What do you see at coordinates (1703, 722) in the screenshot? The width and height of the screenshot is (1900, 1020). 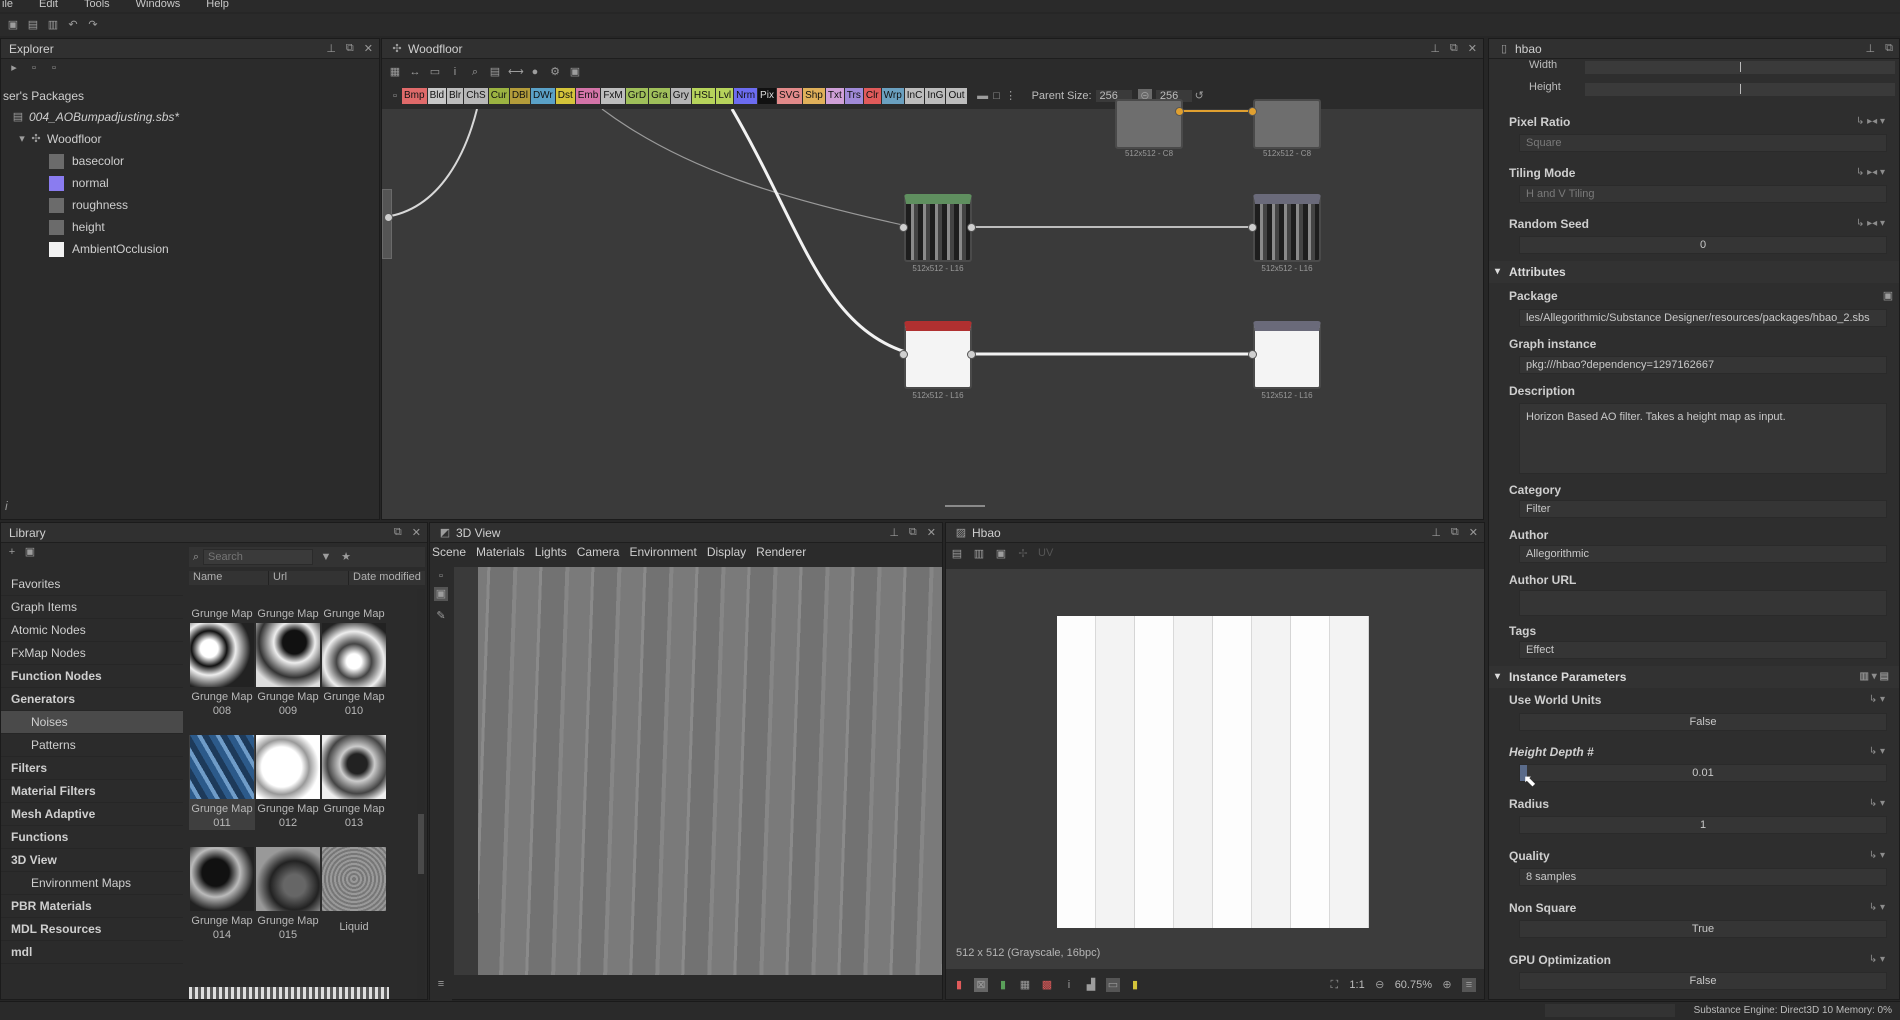 I see `use-world-units-toggle: False` at bounding box center [1703, 722].